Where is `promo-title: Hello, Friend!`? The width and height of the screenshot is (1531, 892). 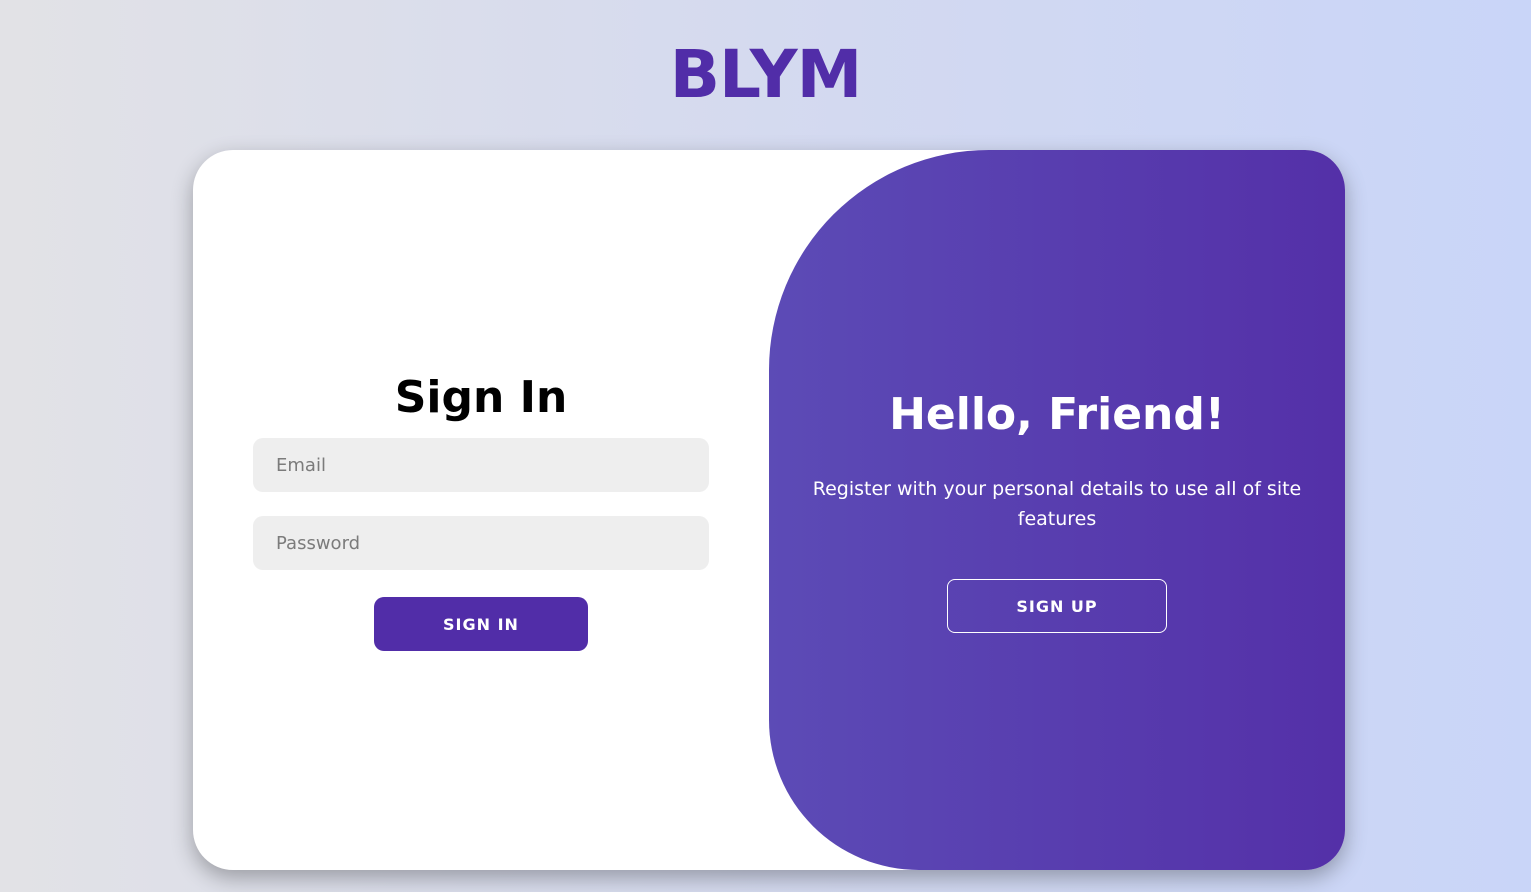
promo-title: Hello, Friend! is located at coordinates (1057, 414).